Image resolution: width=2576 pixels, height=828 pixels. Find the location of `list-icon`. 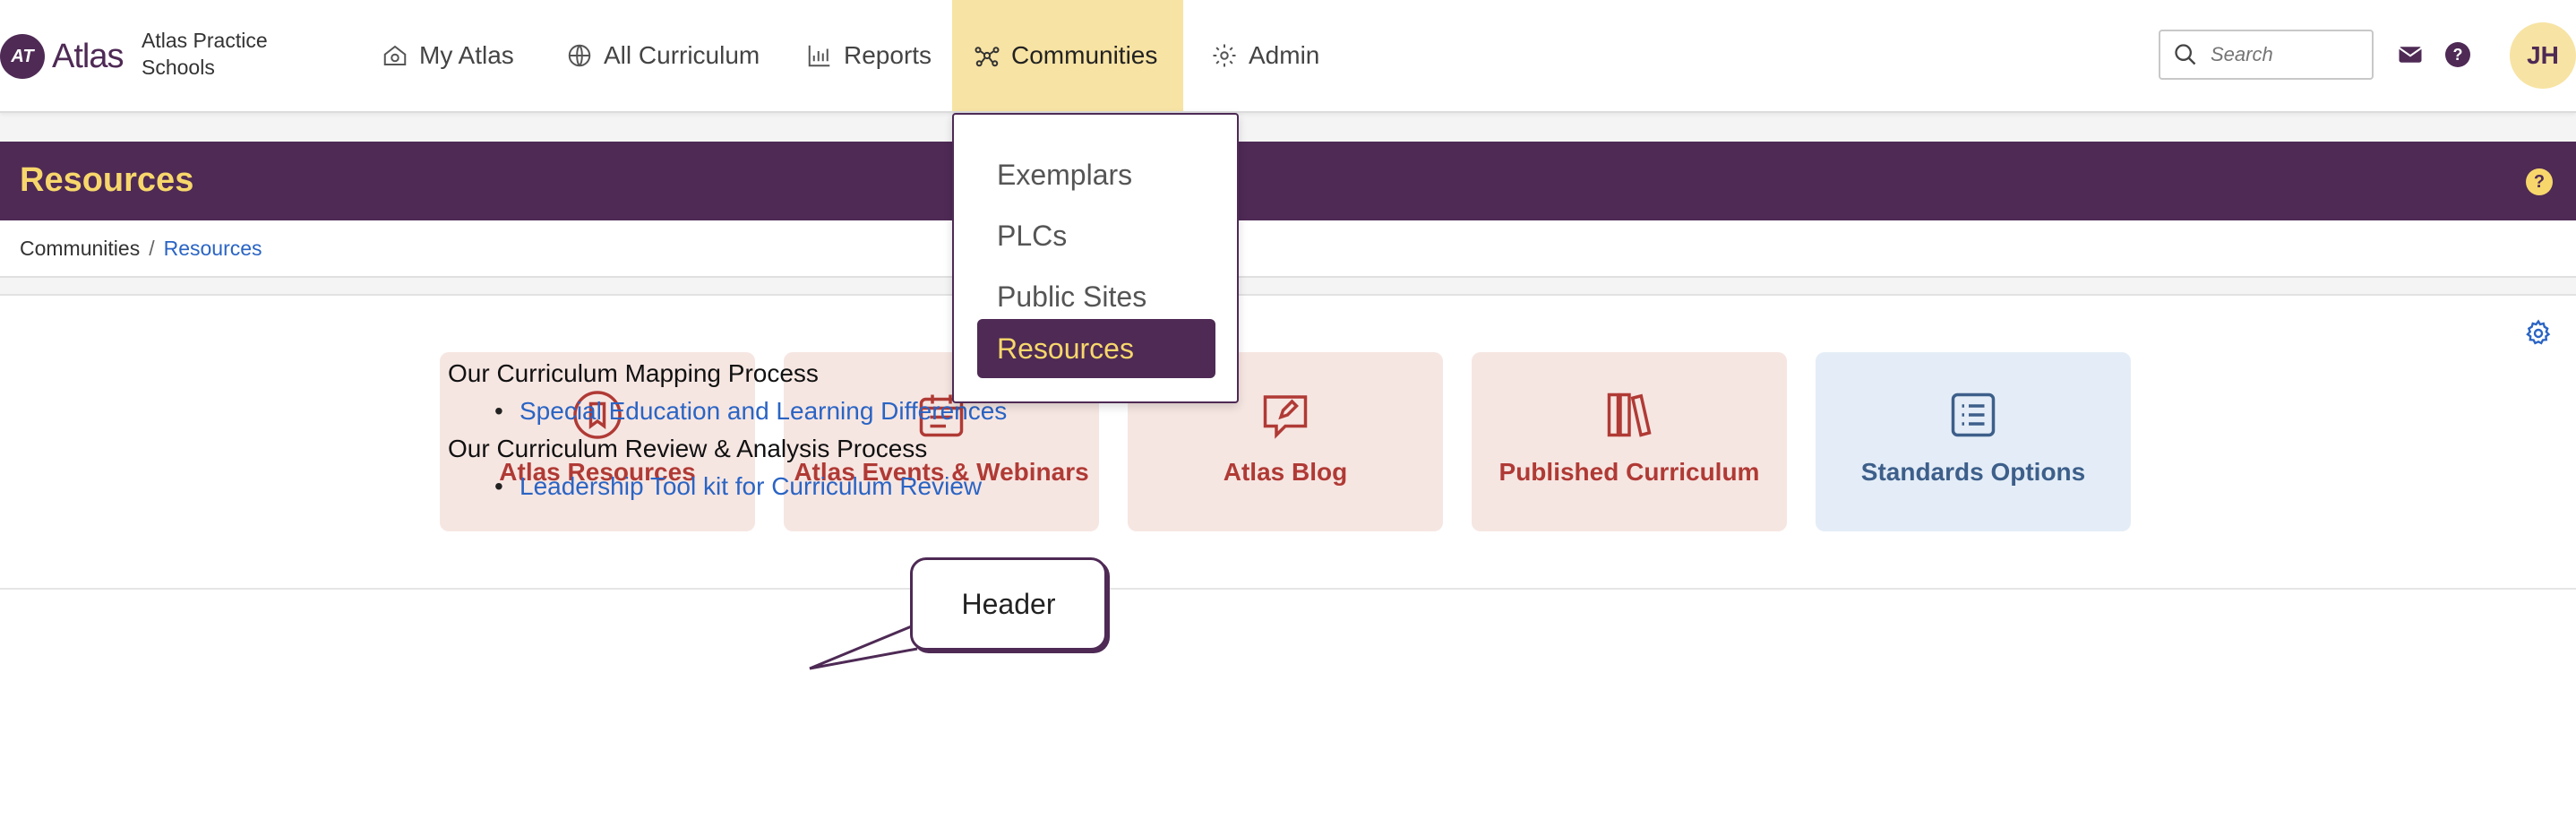

list-icon is located at coordinates (1973, 415).